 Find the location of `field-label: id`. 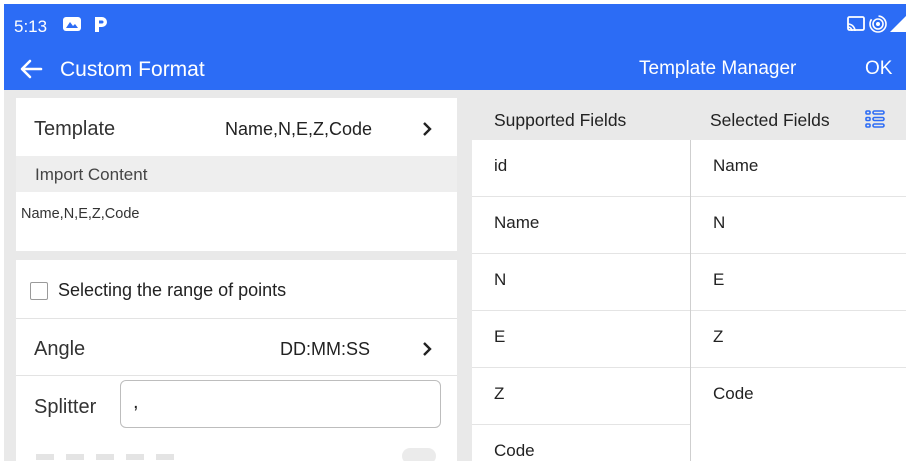

field-label: id is located at coordinates (501, 165).